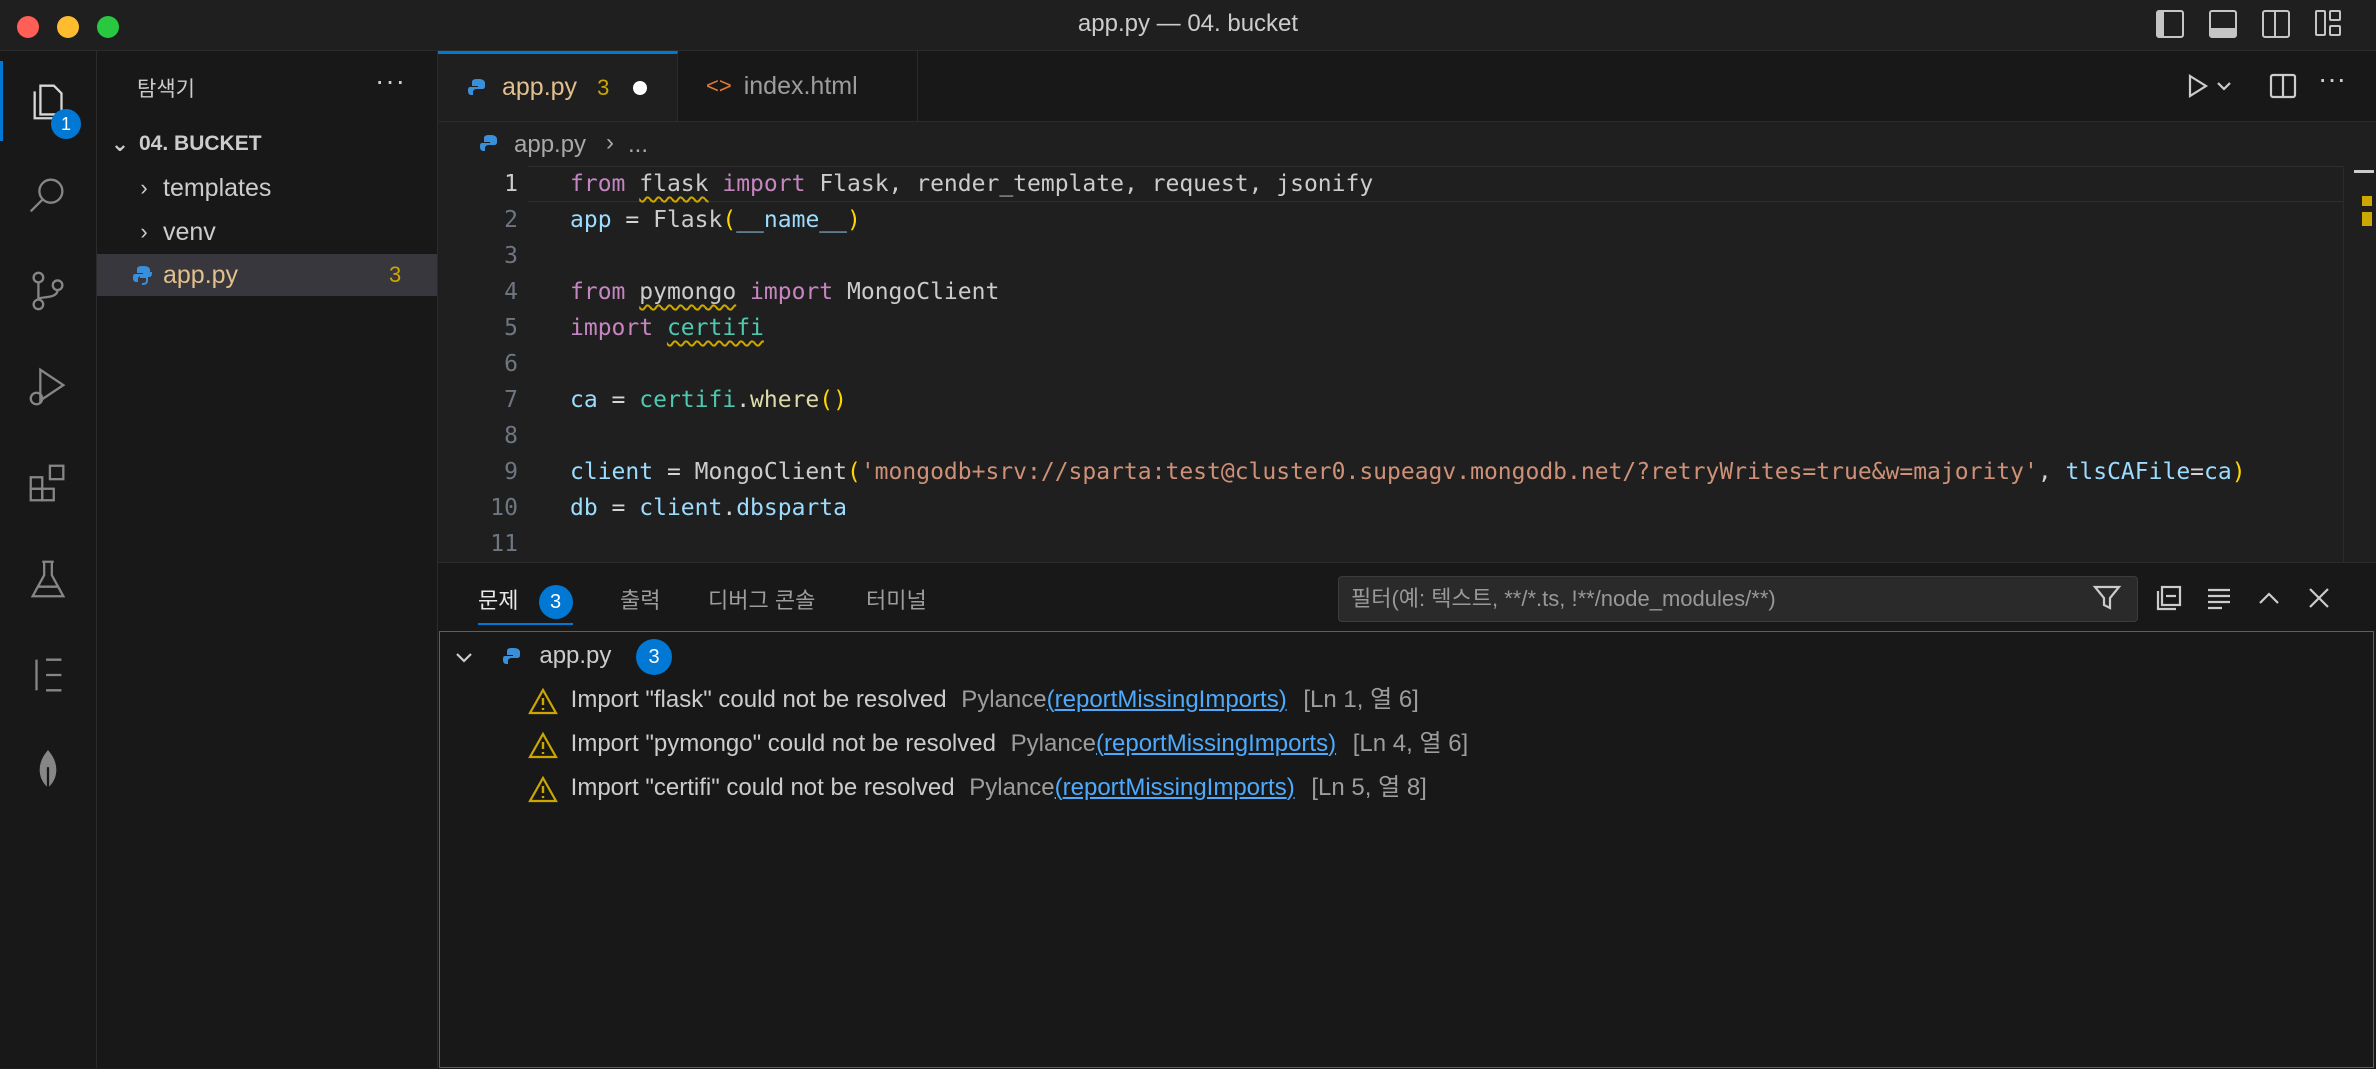  I want to click on window-title: app.py — 04. bucket, so click(1188, 23).